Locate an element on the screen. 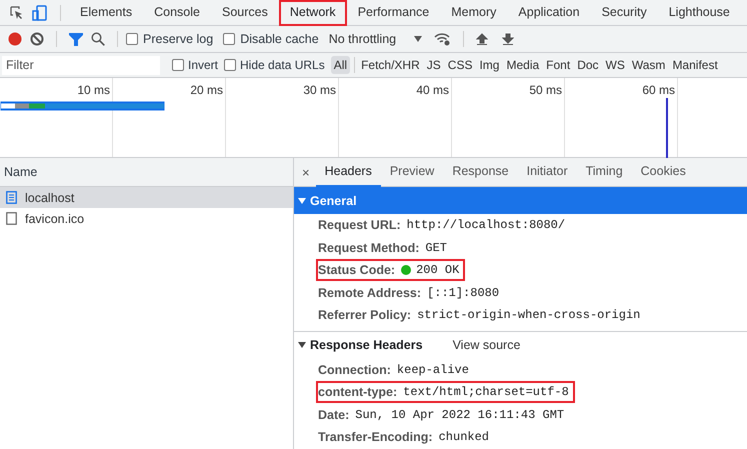 The width and height of the screenshot is (747, 449). panel-tab: Security is located at coordinates (624, 13).